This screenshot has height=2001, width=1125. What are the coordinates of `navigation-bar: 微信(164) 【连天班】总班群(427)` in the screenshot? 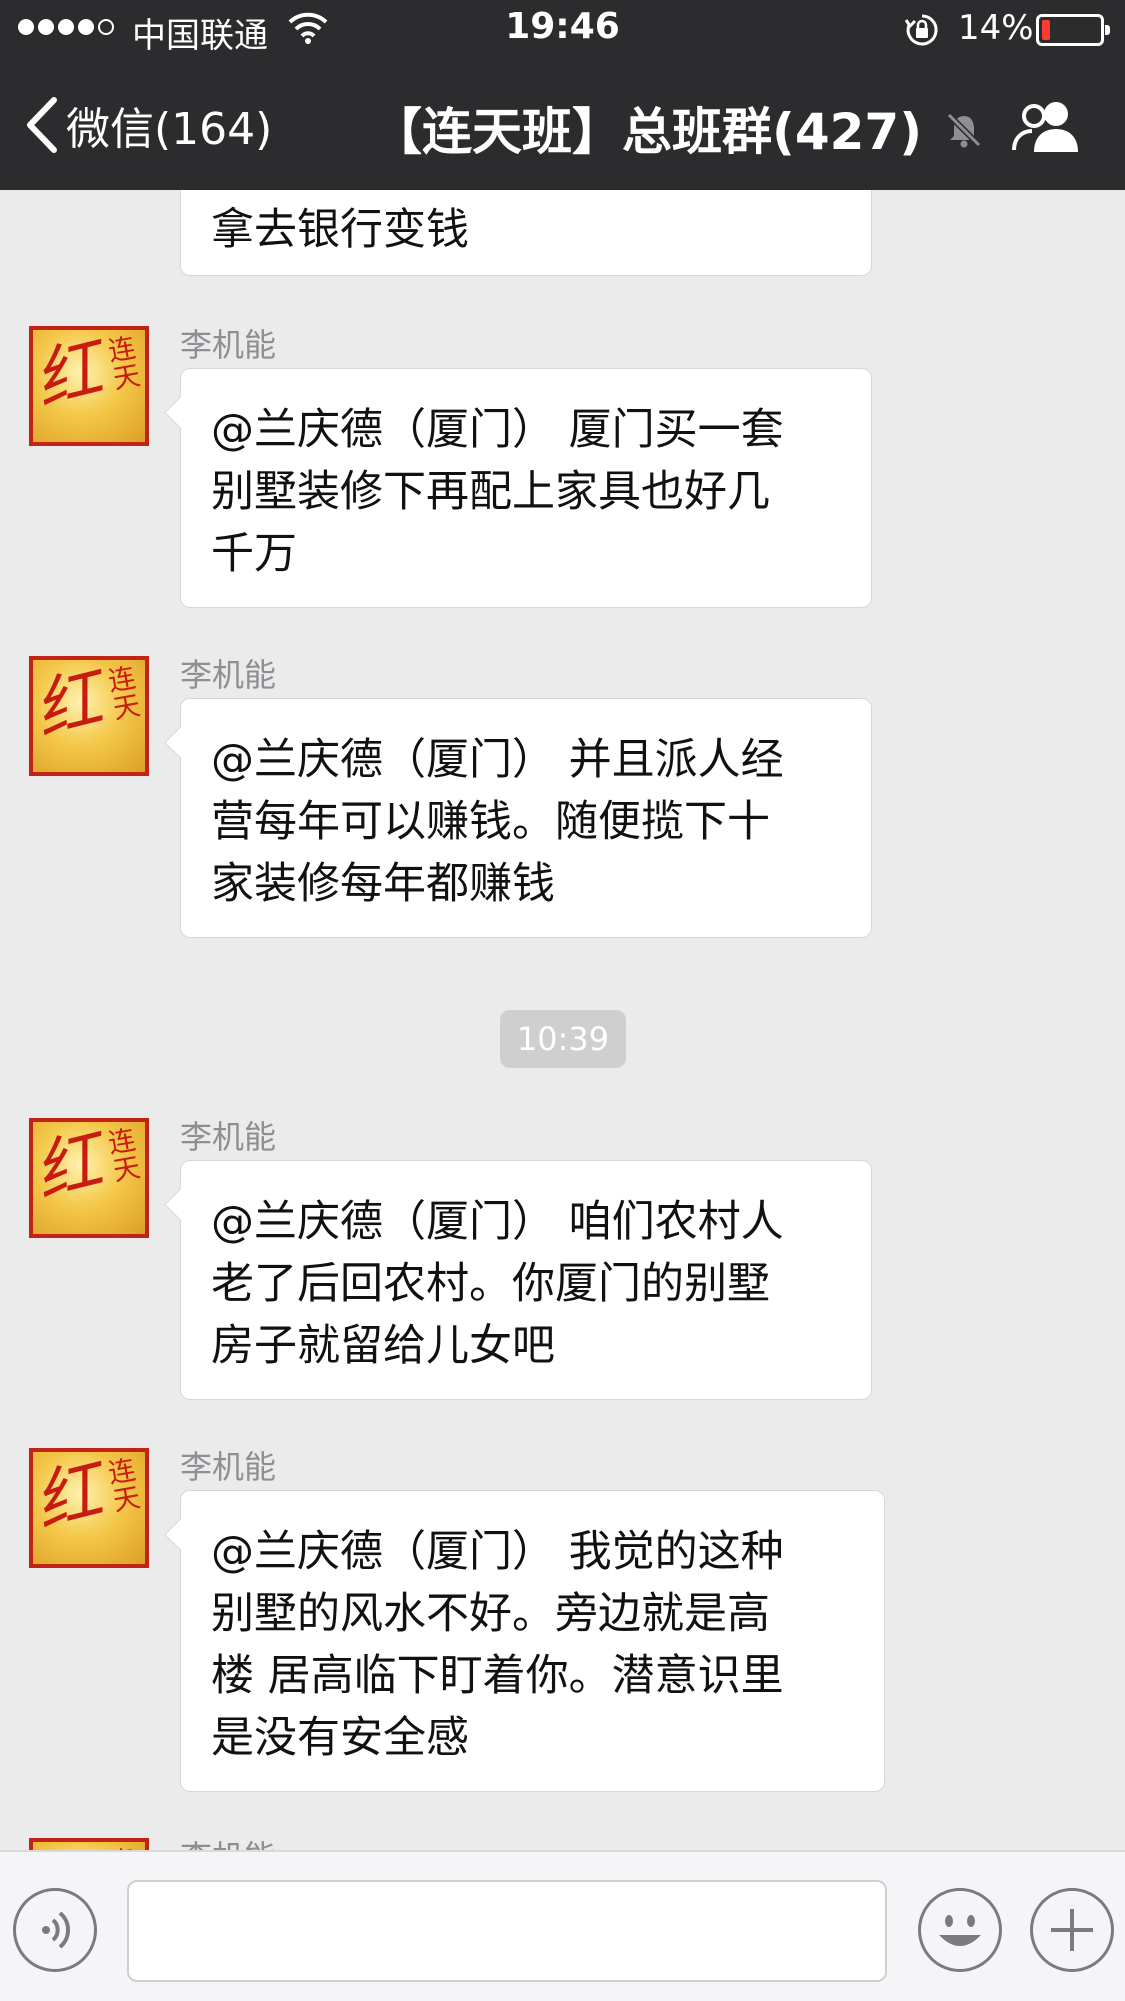 It's located at (562, 125).